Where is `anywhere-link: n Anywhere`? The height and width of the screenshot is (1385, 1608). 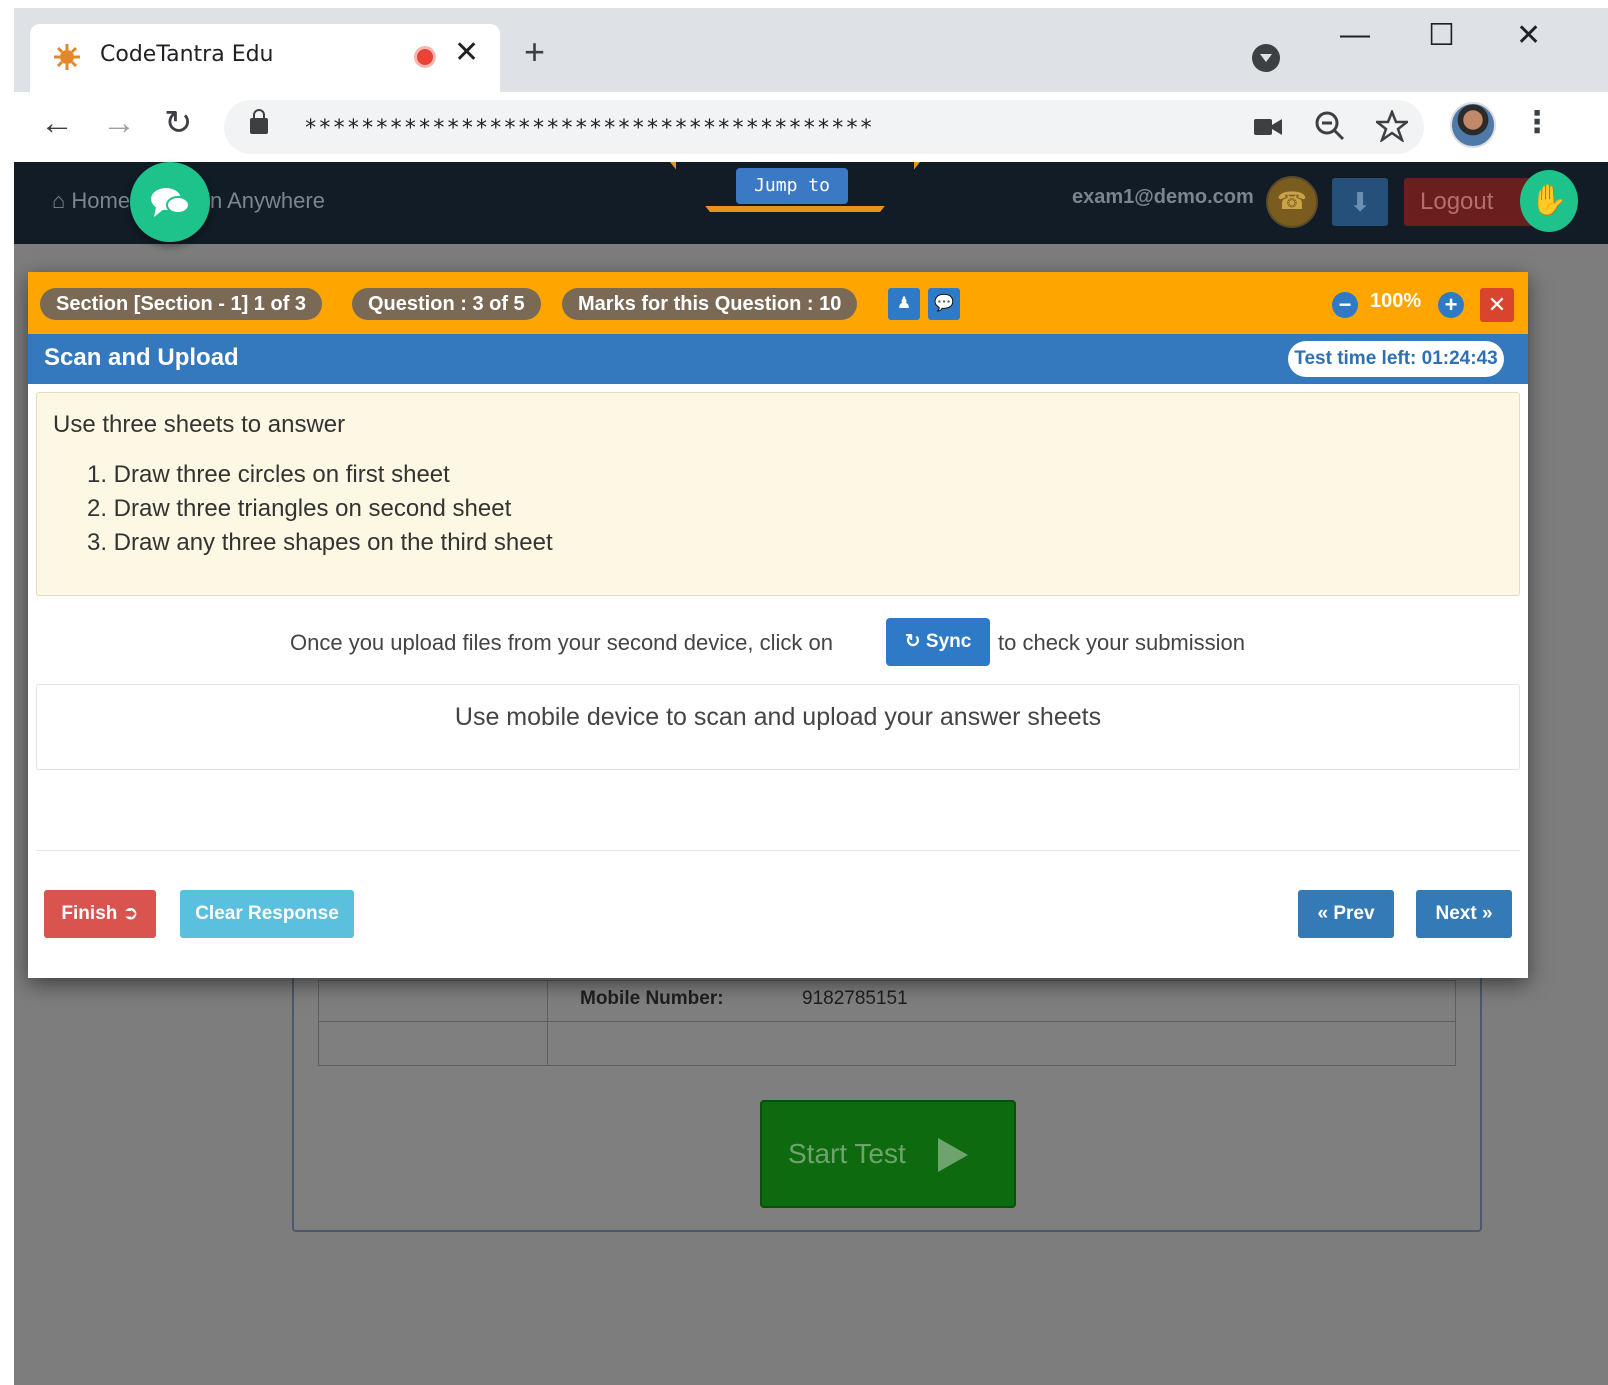 anywhere-link: n Anywhere is located at coordinates (267, 201).